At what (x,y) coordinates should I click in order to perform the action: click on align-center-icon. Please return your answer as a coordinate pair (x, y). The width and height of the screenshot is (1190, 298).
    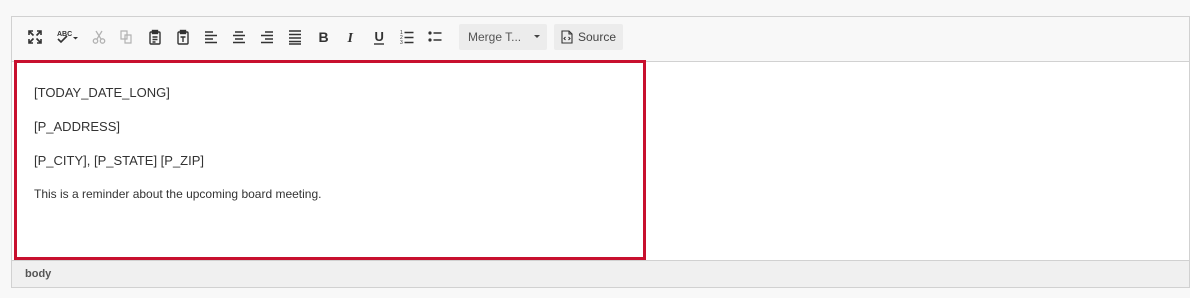
    Looking at the image, I should click on (239, 37).